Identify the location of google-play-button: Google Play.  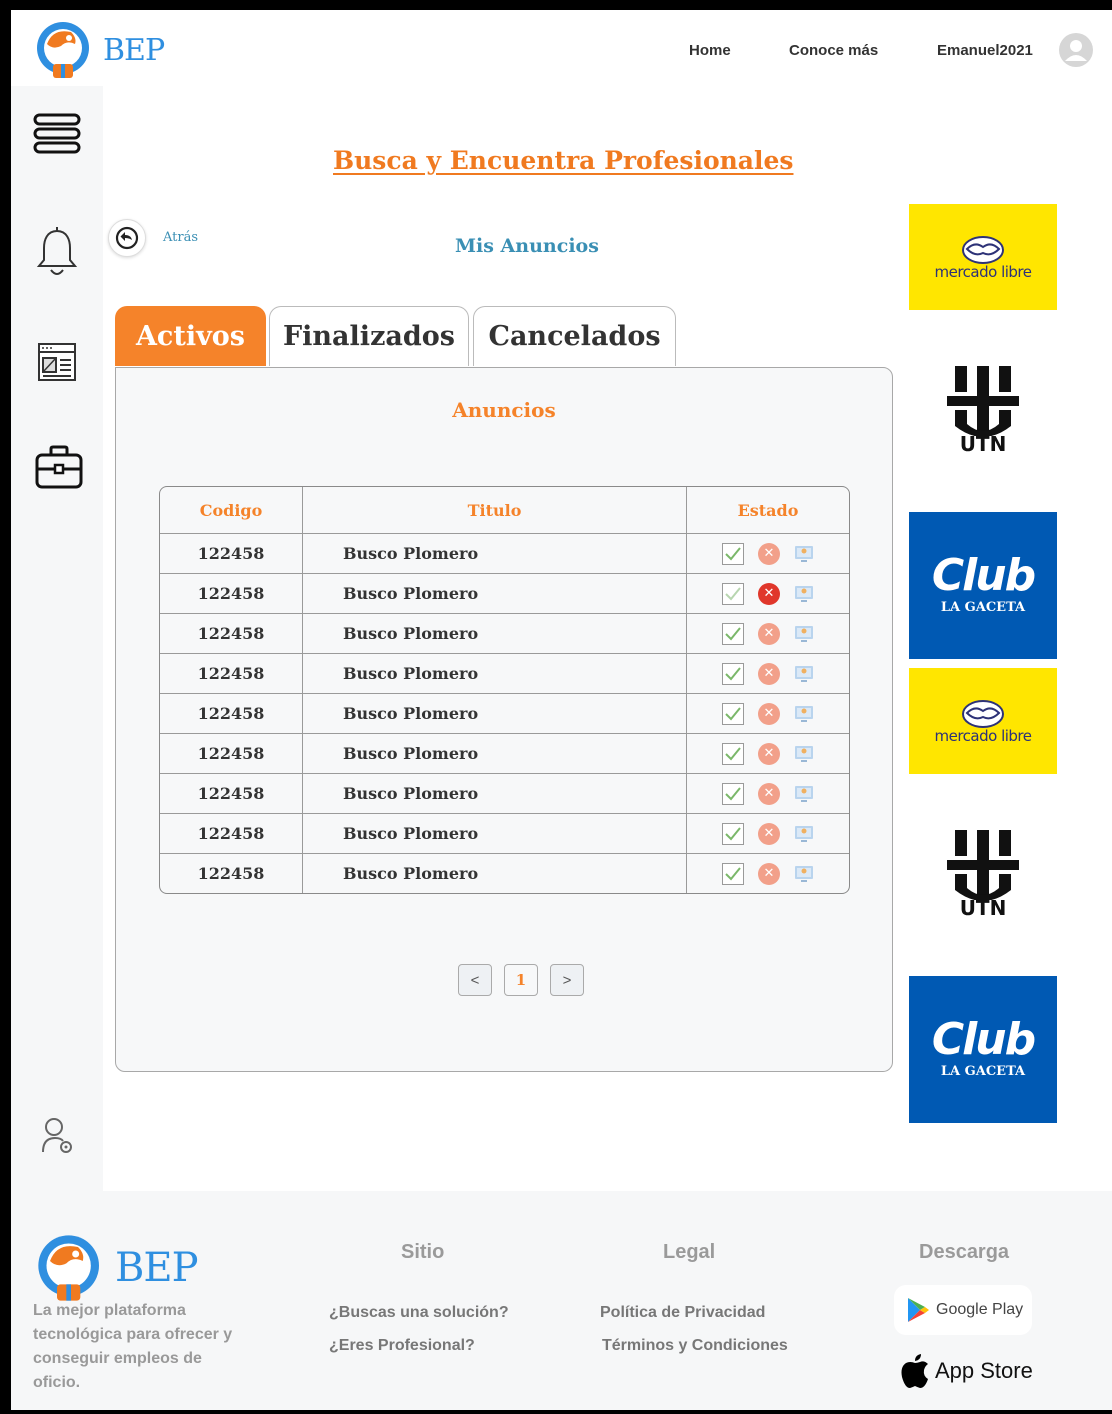
(963, 1310).